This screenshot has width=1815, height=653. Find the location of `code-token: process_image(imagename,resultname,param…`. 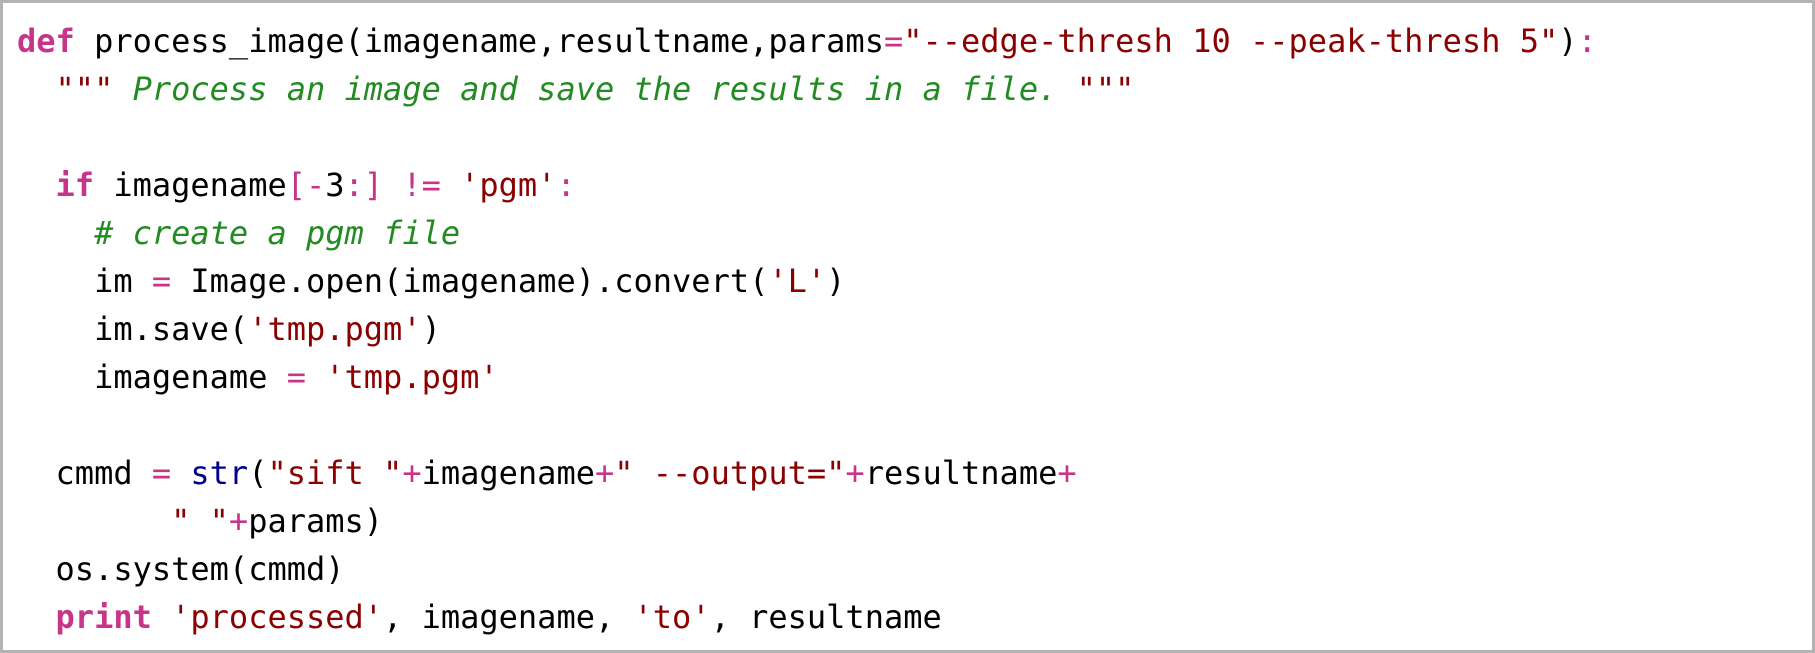

code-token: process_image(imagename,resultname,param… is located at coordinates (479, 41).